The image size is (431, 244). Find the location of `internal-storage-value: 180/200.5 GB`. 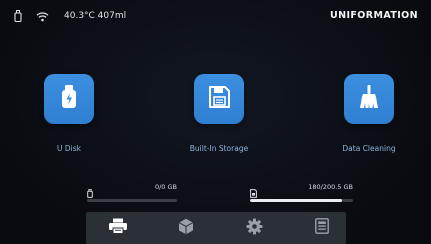

internal-storage-value: 180/200.5 GB is located at coordinates (330, 187).